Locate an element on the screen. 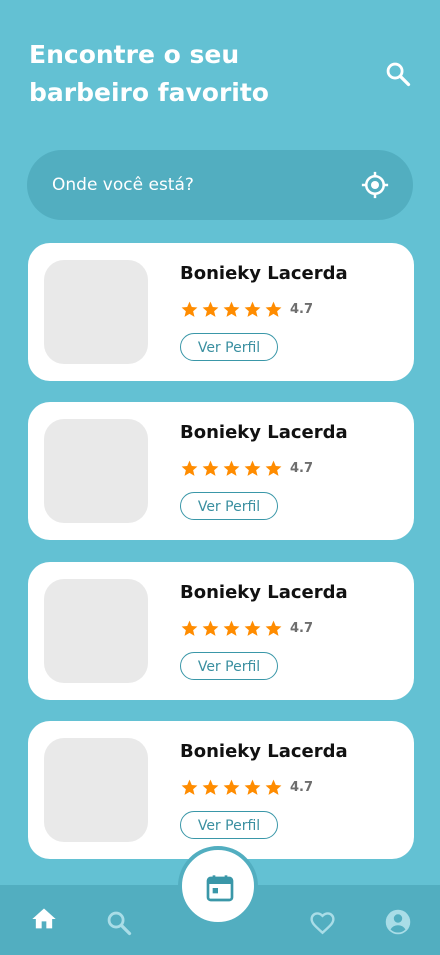  nav-profile-button is located at coordinates (398, 924).